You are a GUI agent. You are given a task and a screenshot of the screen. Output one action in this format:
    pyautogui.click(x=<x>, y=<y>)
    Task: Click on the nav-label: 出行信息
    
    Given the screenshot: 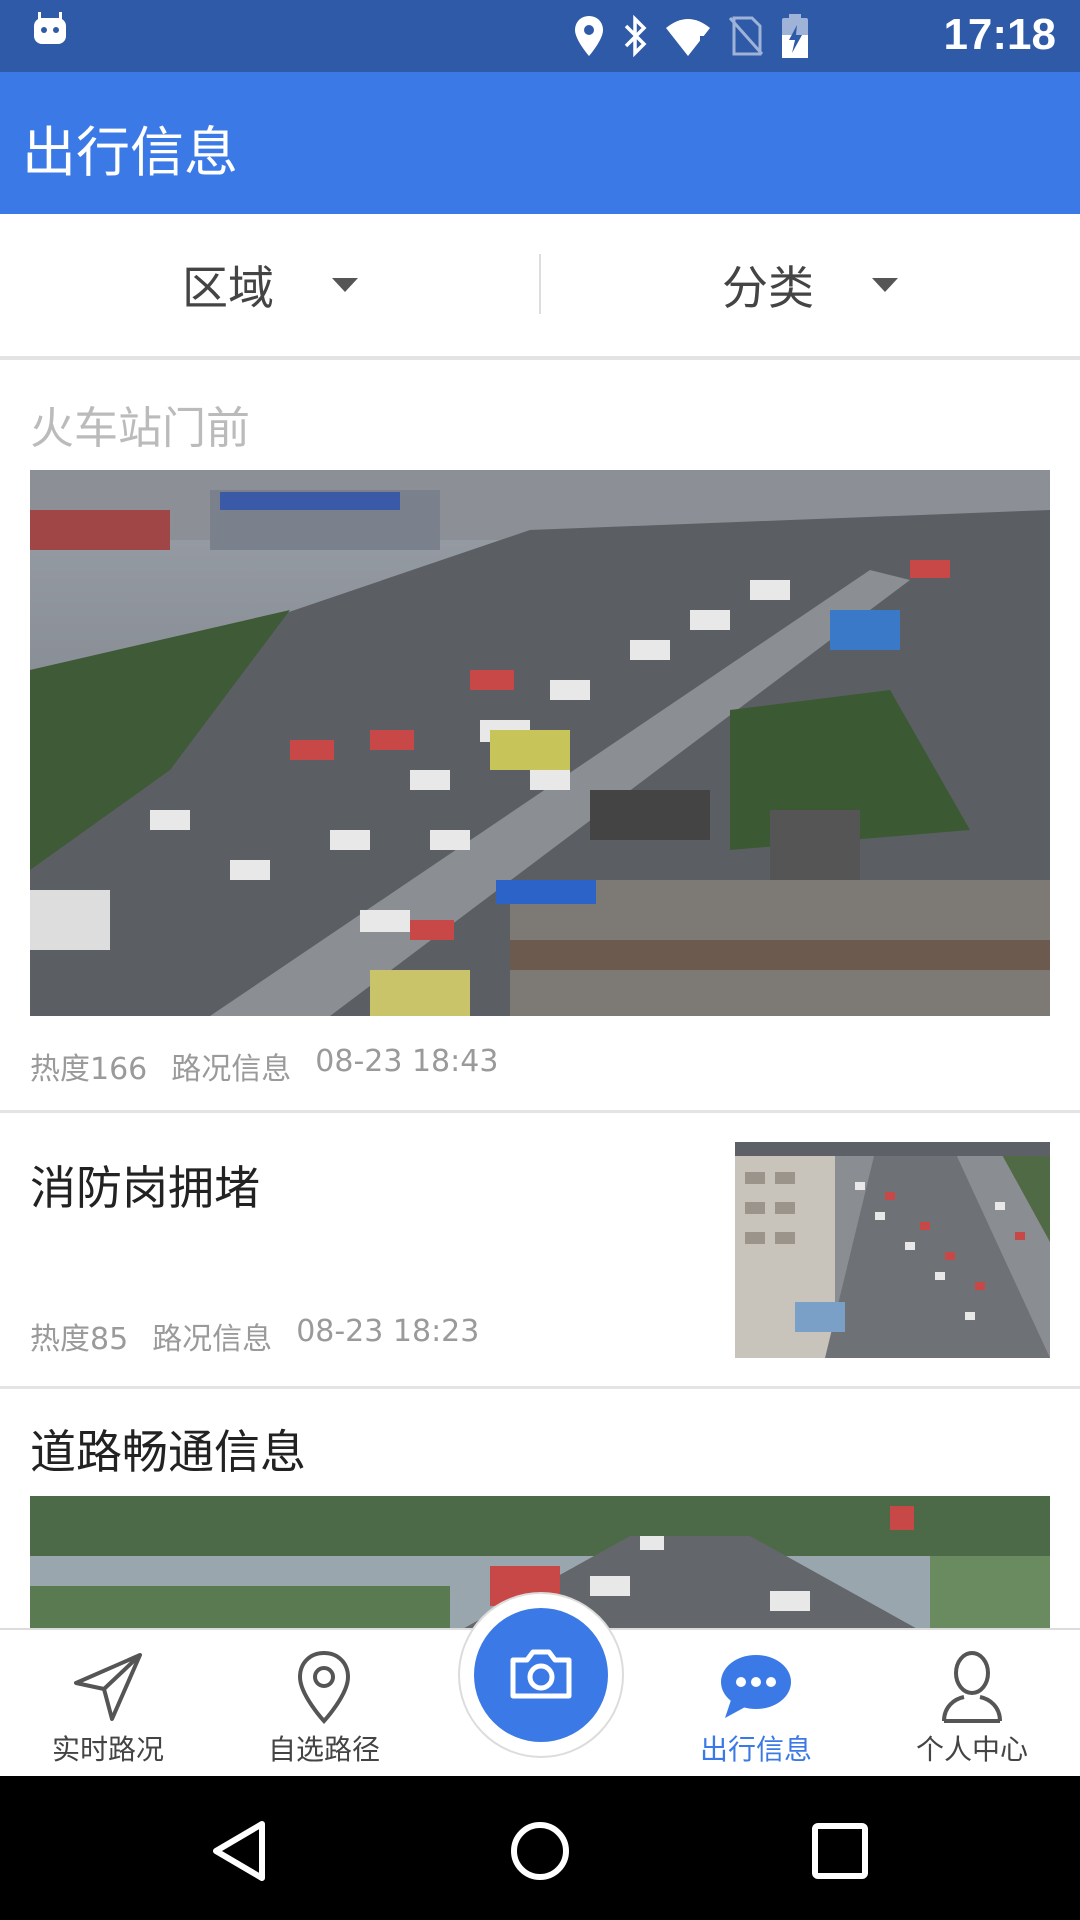 What is the action you would take?
    pyautogui.click(x=755, y=1749)
    